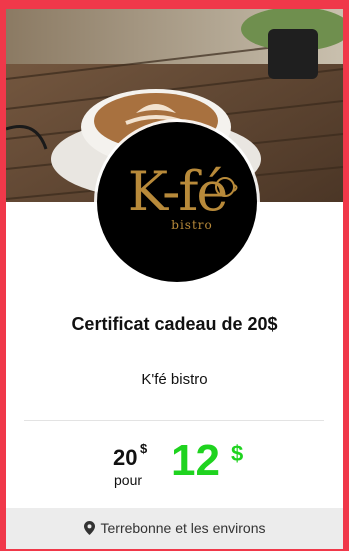 The width and height of the screenshot is (349, 551). I want to click on divider, so click(174, 420).